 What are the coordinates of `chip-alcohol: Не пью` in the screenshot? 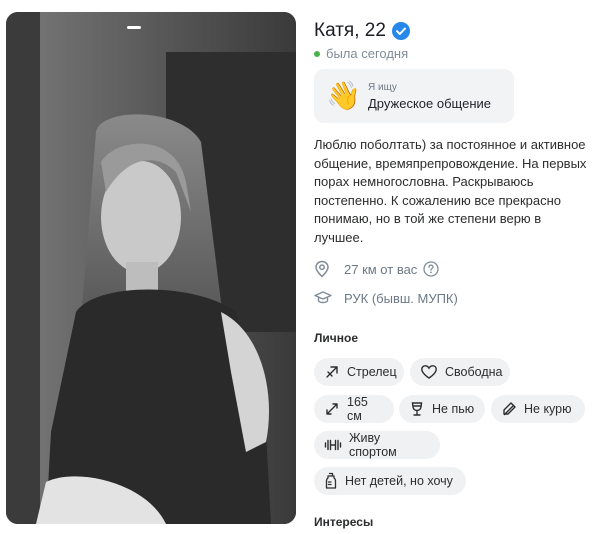 It's located at (442, 409).